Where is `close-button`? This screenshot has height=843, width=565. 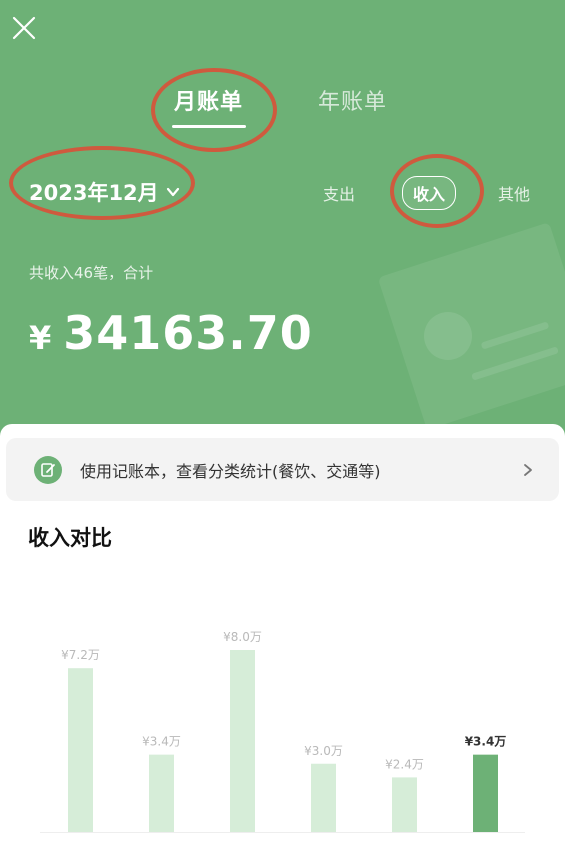
close-button is located at coordinates (24, 28).